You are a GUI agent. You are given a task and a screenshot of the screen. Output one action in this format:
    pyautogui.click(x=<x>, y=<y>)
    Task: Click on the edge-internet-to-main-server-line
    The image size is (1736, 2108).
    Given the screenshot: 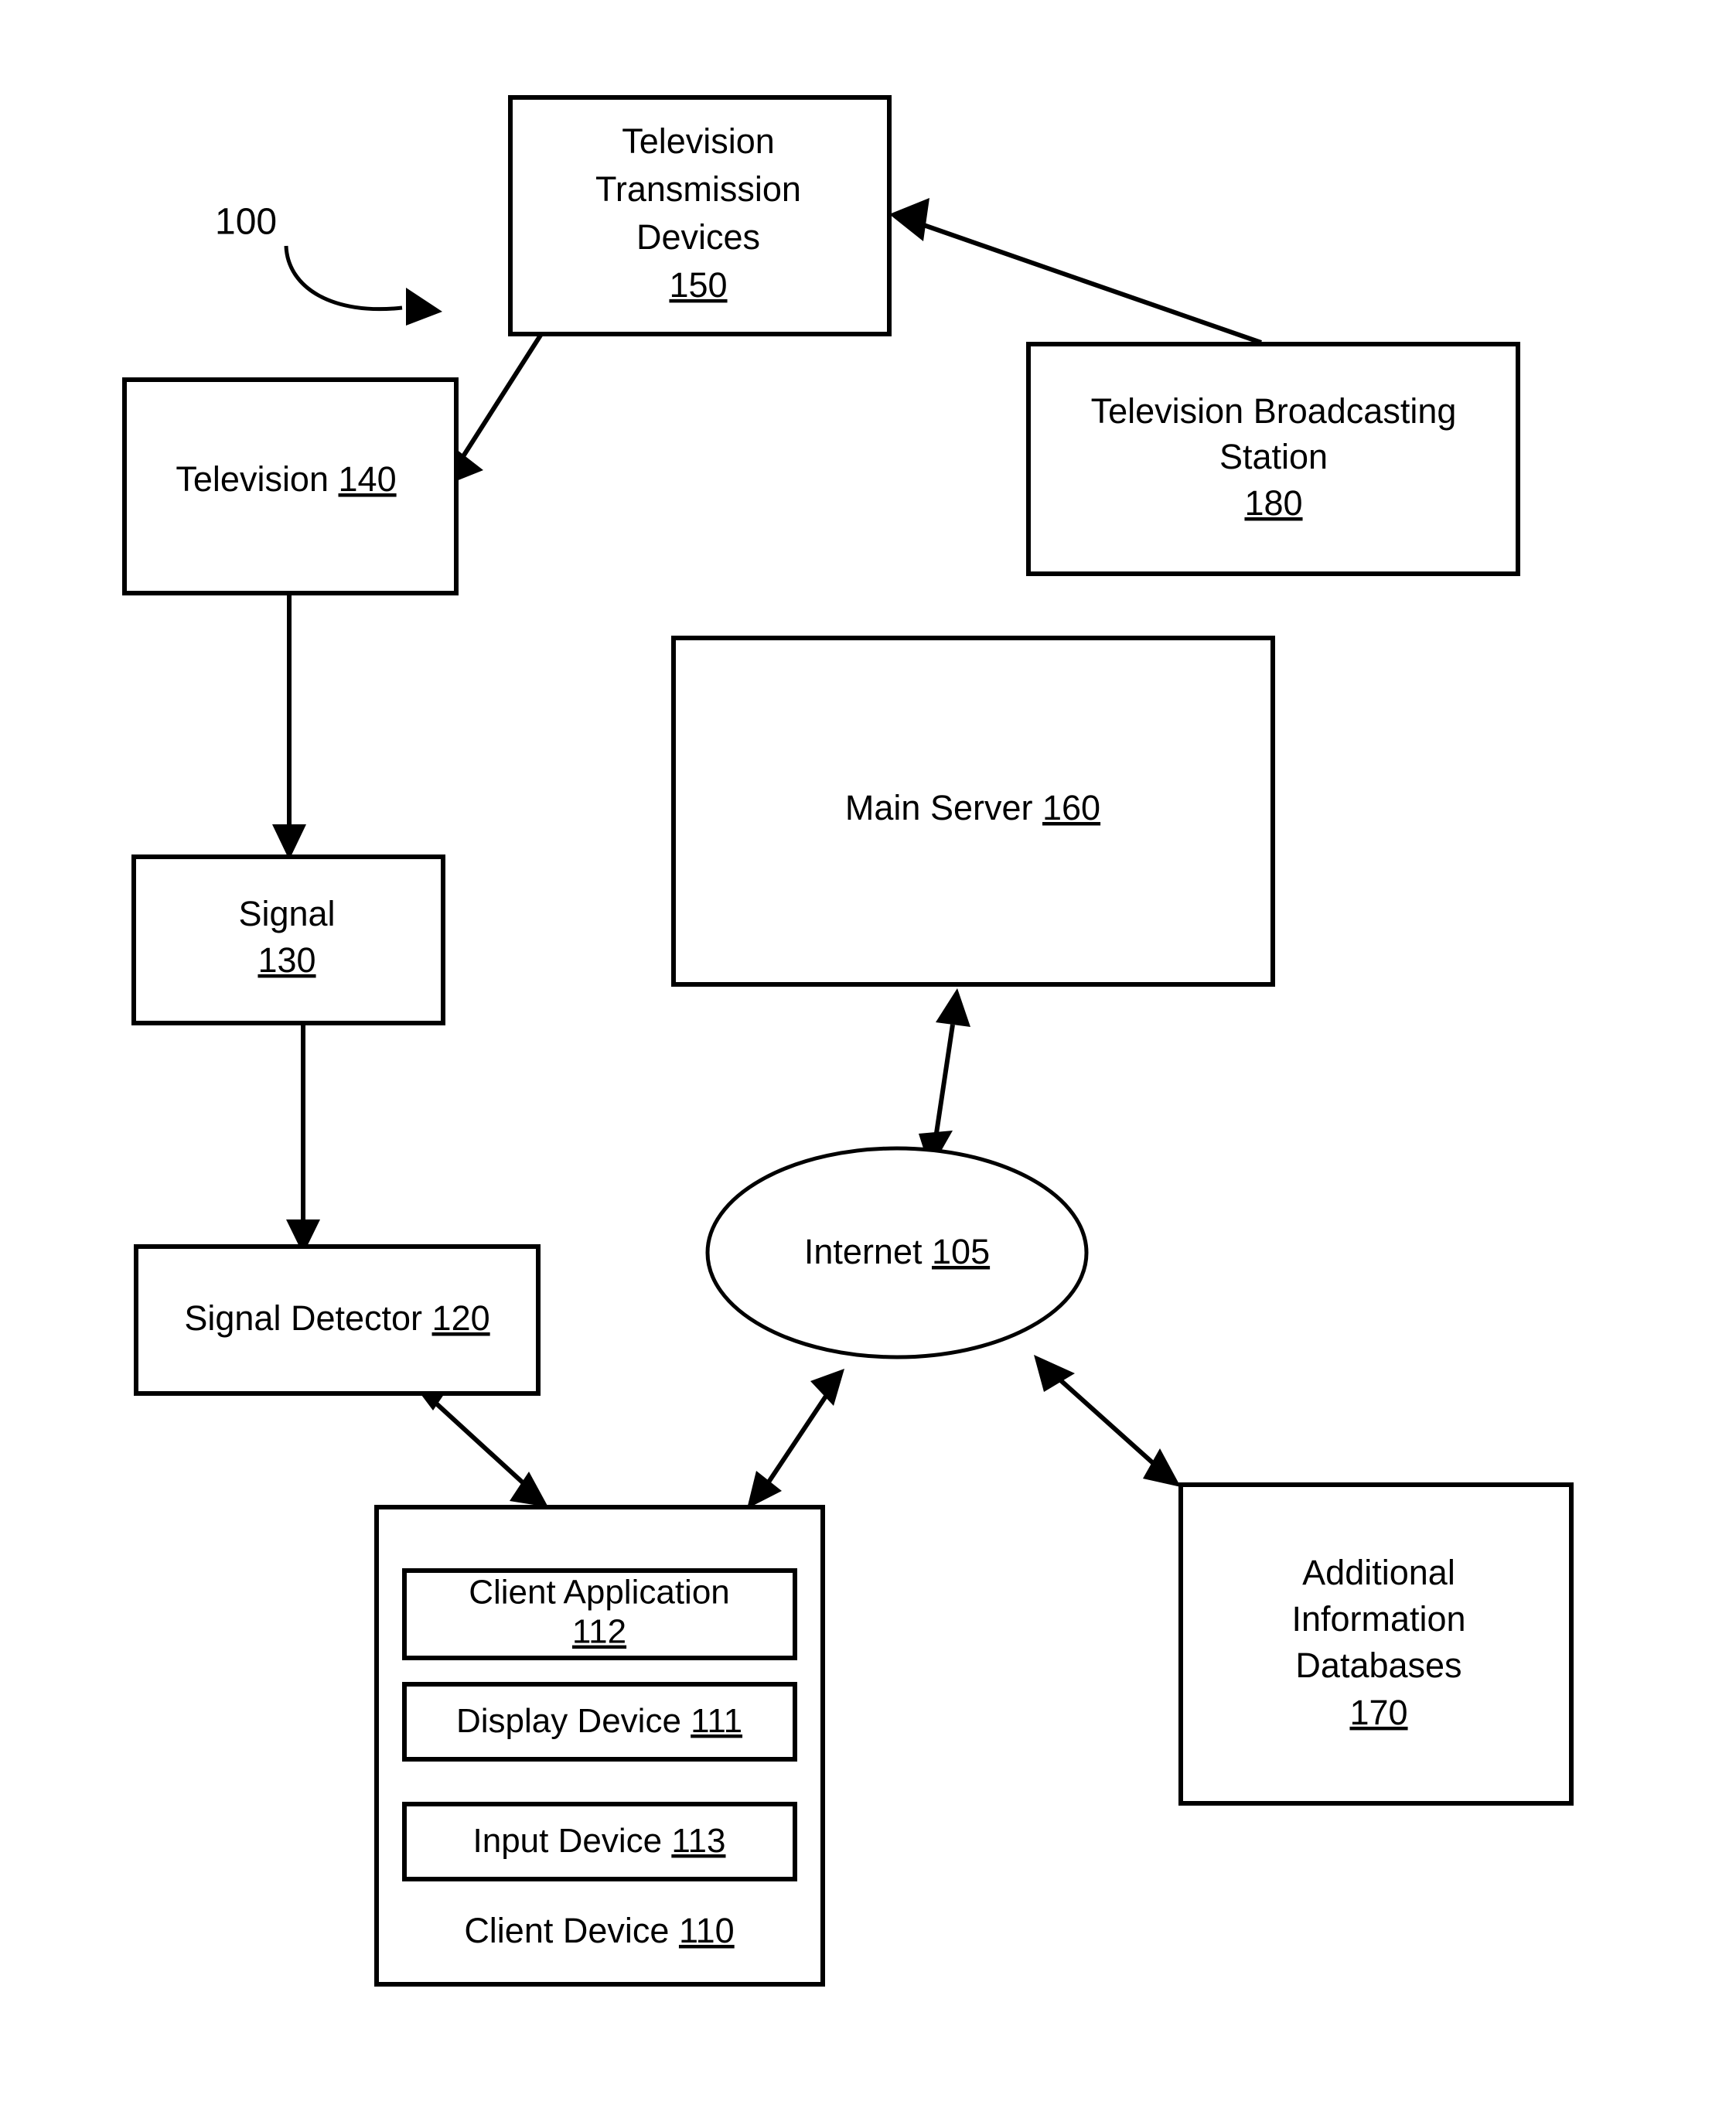 What is the action you would take?
    pyautogui.click(x=944, y=1081)
    